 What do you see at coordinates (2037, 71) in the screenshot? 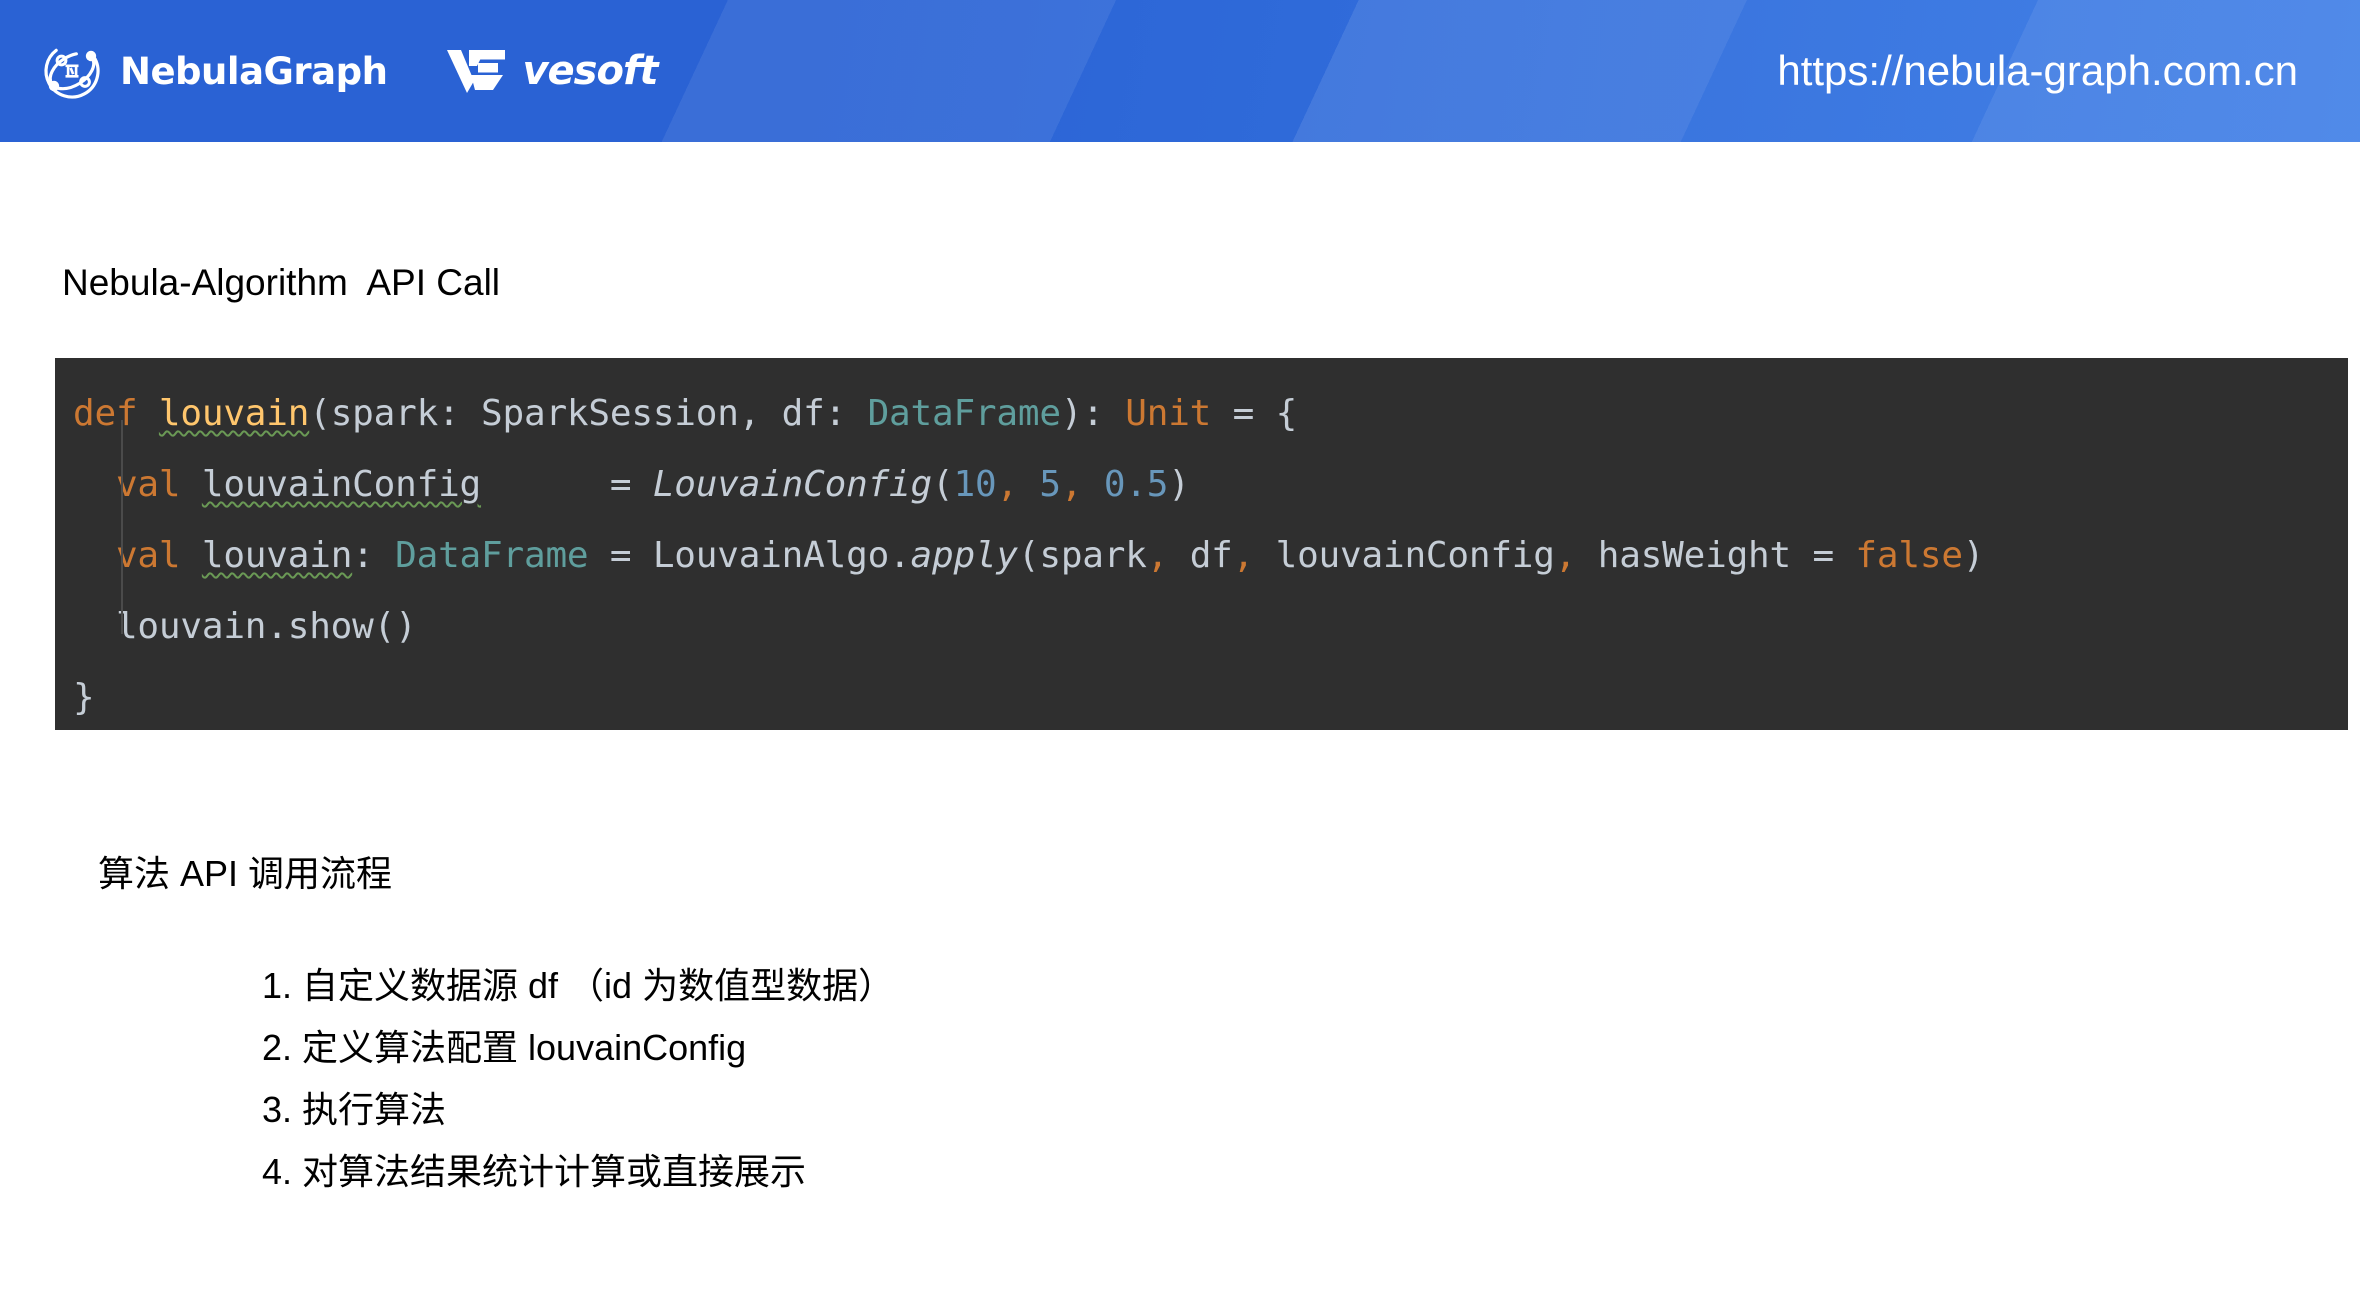
I see `site-url: https://nebula-graph.com.cn` at bounding box center [2037, 71].